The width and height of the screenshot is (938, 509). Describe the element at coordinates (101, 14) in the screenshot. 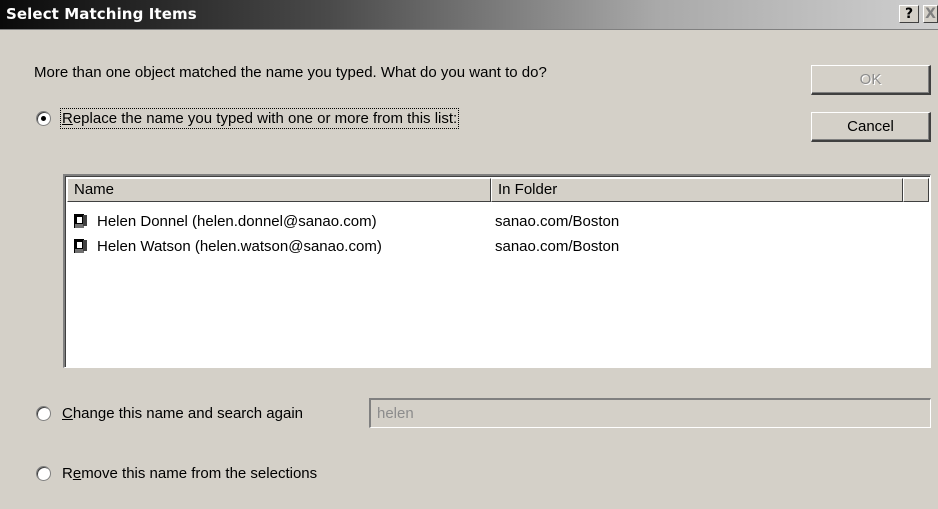

I see `window-title: Select Matching Items` at that location.